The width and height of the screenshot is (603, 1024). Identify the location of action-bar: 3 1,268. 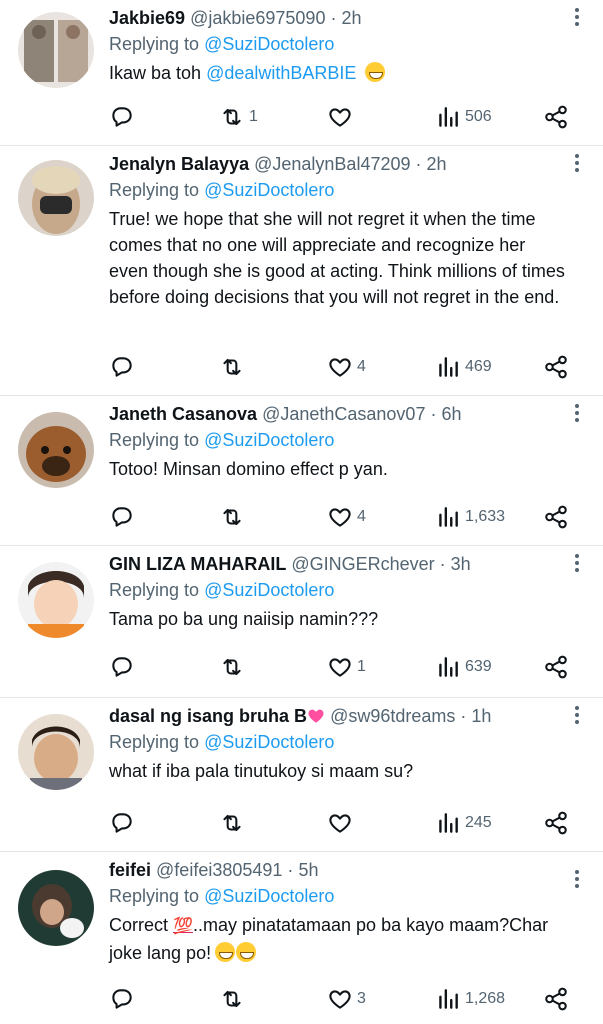
(342, 999).